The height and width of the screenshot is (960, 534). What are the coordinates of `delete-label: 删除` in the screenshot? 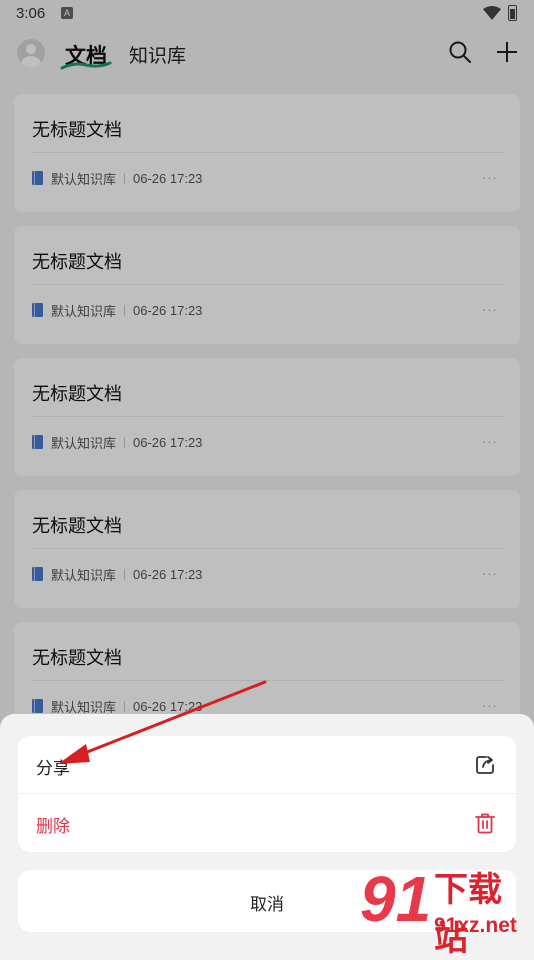 It's located at (53, 826).